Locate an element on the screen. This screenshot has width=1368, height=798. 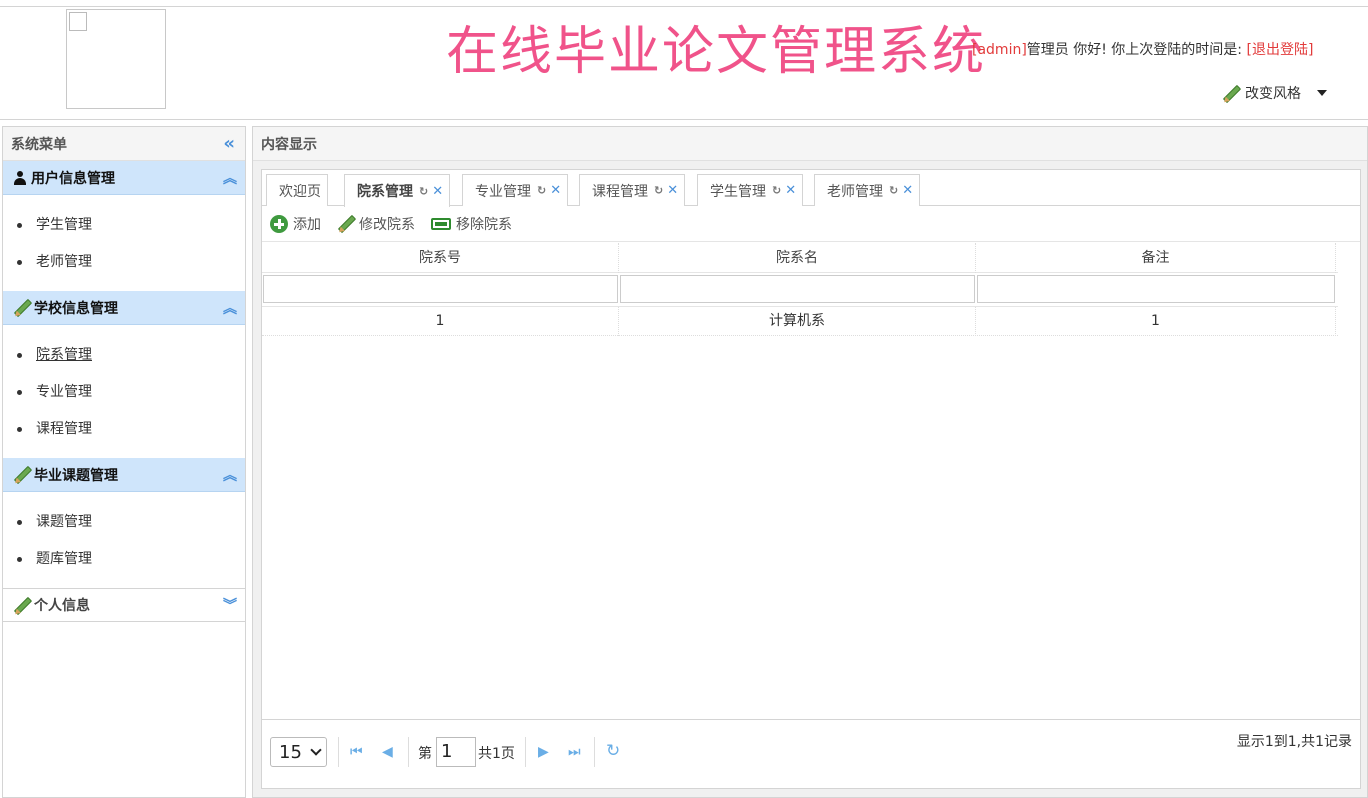
chevron-down-icon is located at coordinates (316, 750).